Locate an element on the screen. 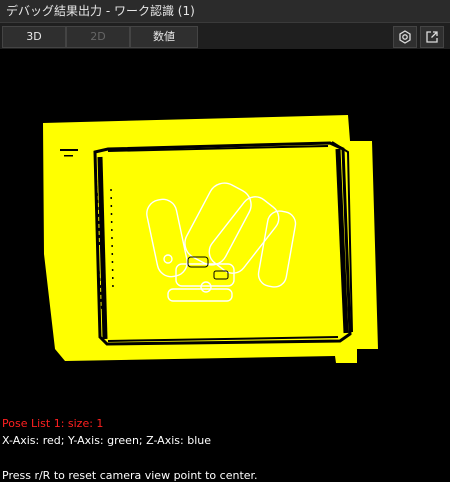 This screenshot has height=482, width=450. tab-3d: 3D is located at coordinates (34, 37).